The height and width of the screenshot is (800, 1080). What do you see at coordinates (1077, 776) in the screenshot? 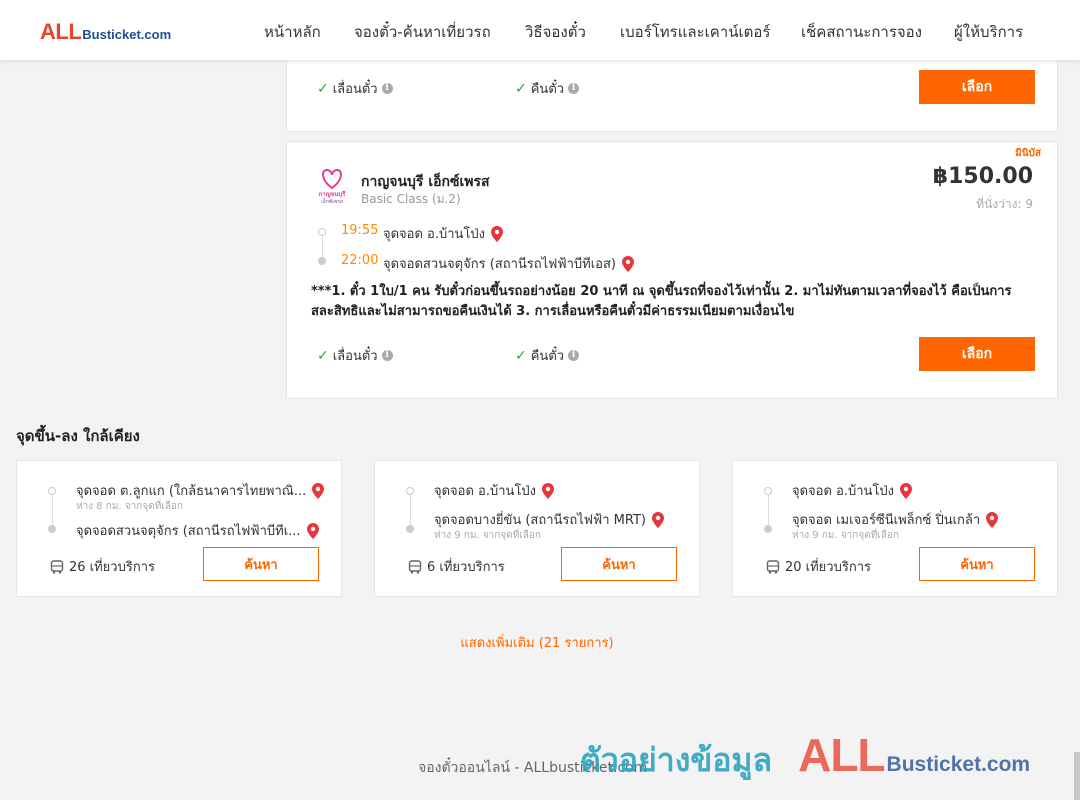
I see `scrollbar-thumb` at bounding box center [1077, 776].